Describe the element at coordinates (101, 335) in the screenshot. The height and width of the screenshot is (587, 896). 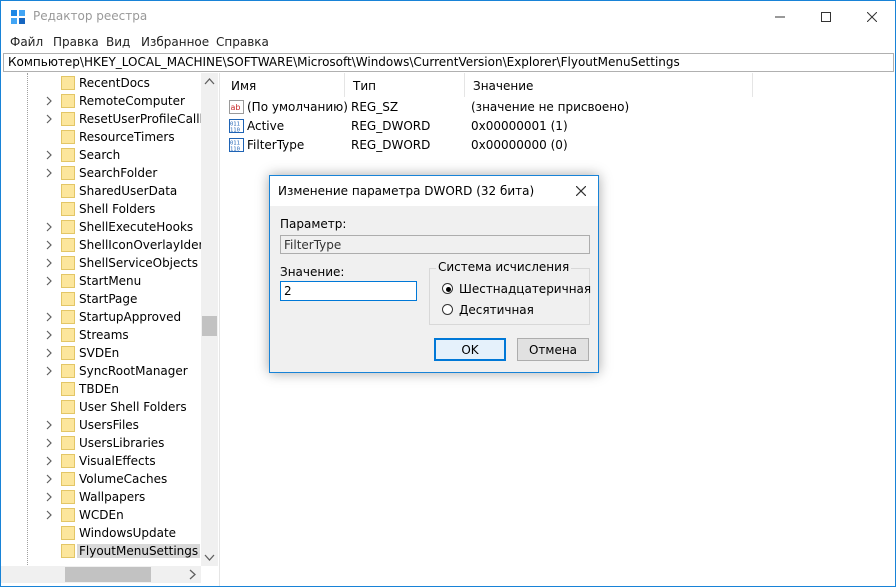
I see `tree-item: Streams` at that location.